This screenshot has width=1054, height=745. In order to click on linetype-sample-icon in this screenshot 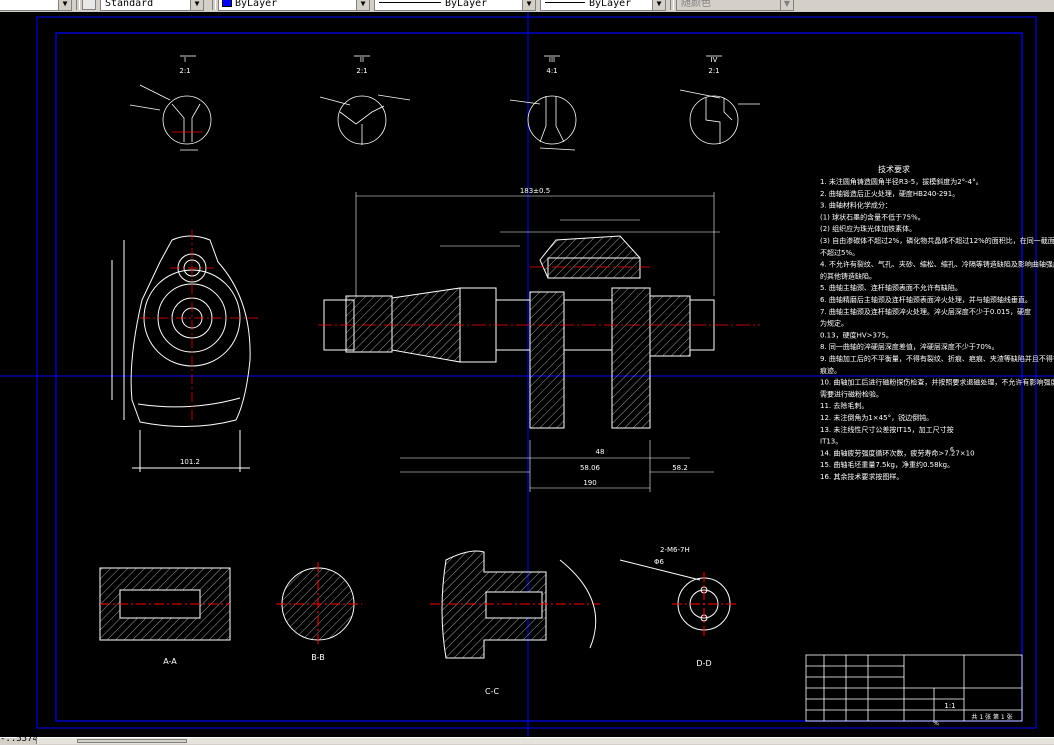, I will do `click(410, 2)`.